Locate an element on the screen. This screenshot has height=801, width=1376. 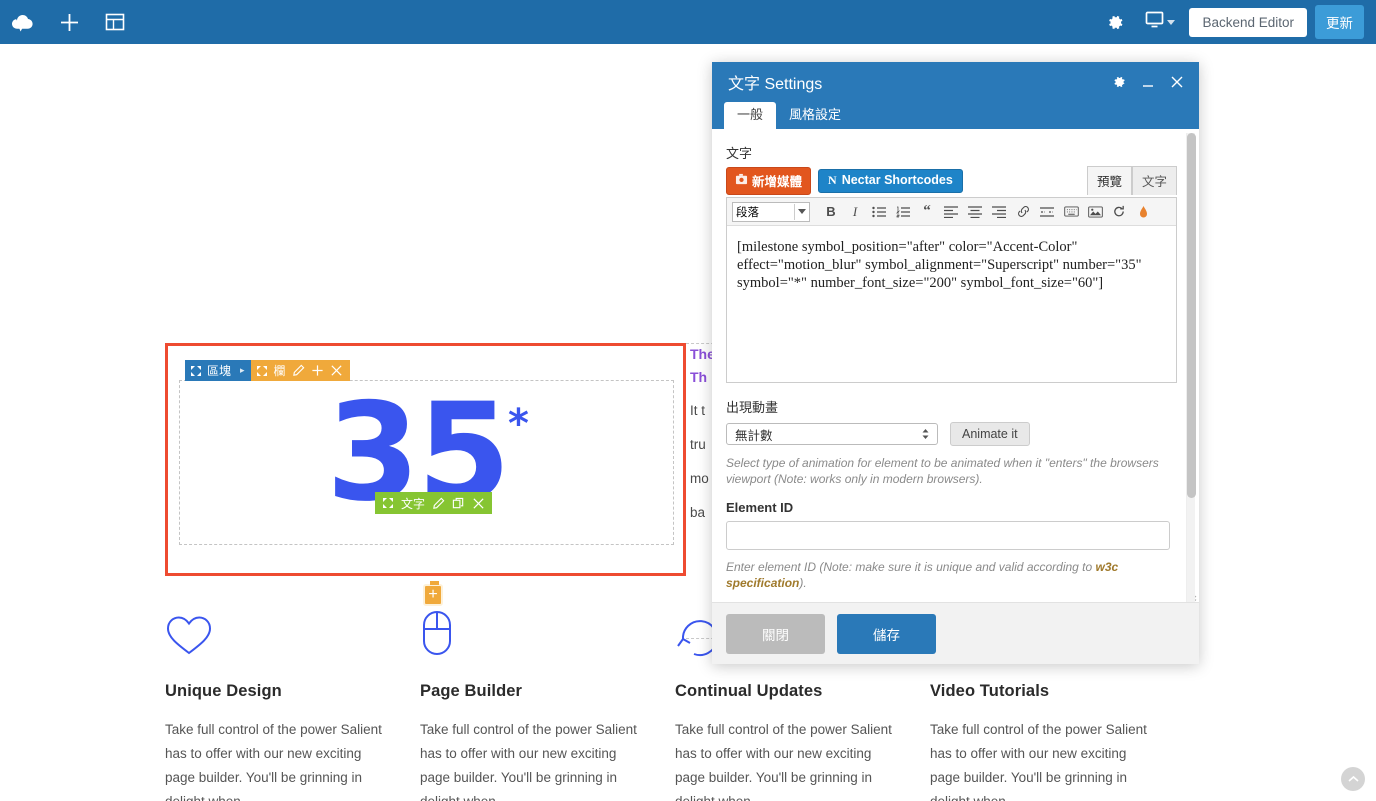
rotate-icon is located at coordinates (1119, 212).